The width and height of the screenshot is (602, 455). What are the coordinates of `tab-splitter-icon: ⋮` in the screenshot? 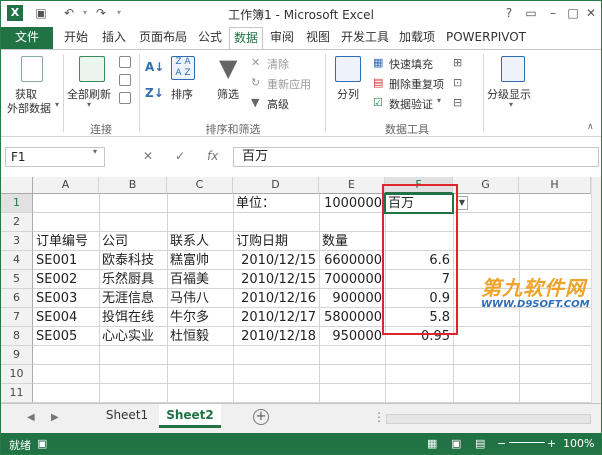 It's located at (379, 417).